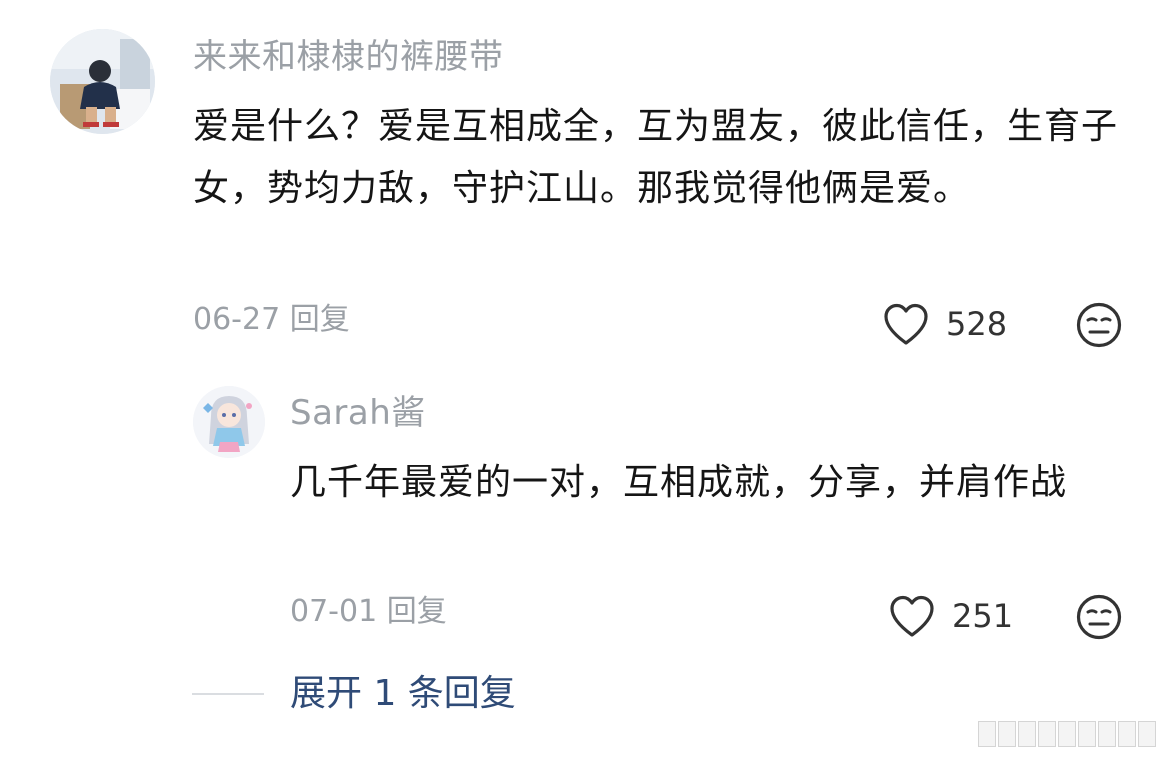 The image size is (1170, 757). I want to click on reply-reaction-button, so click(1099, 617).